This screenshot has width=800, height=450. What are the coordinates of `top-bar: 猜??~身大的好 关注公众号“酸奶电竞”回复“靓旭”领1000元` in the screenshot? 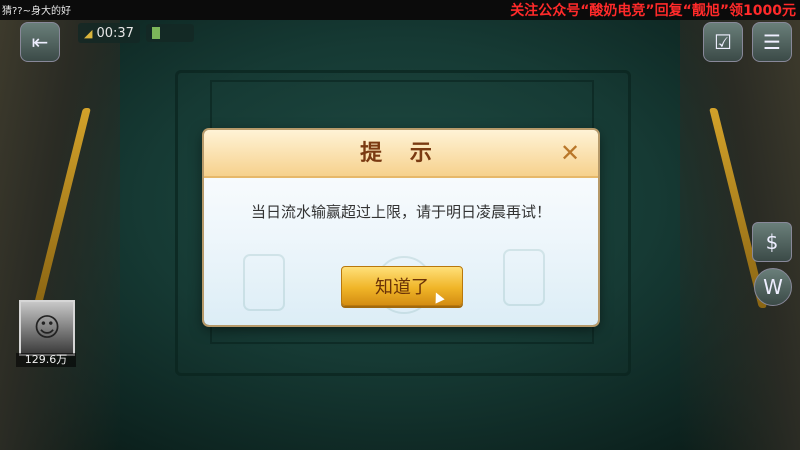 It's located at (400, 10).